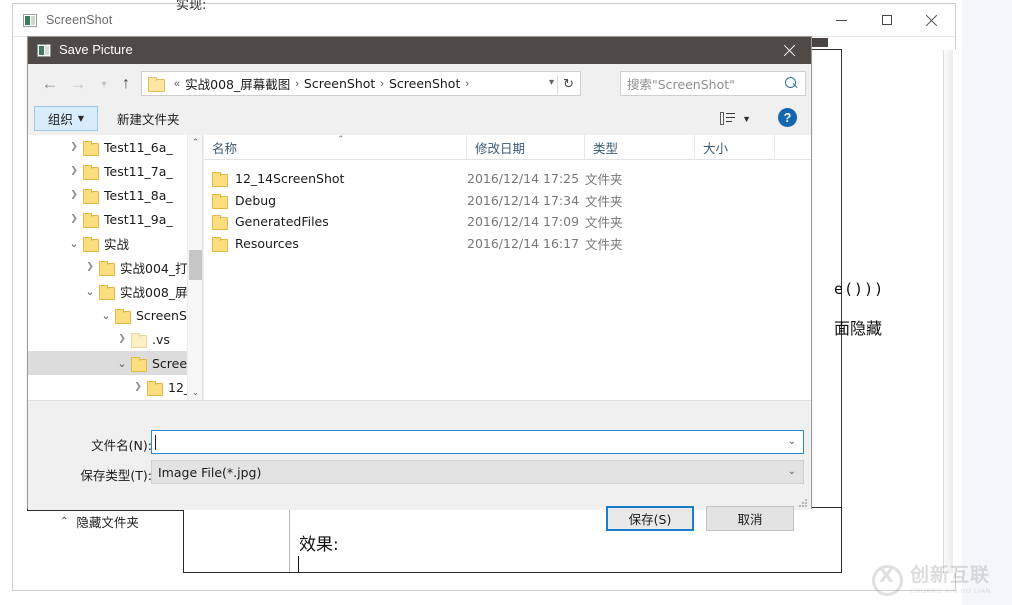  I want to click on help-button: ?, so click(787, 117).